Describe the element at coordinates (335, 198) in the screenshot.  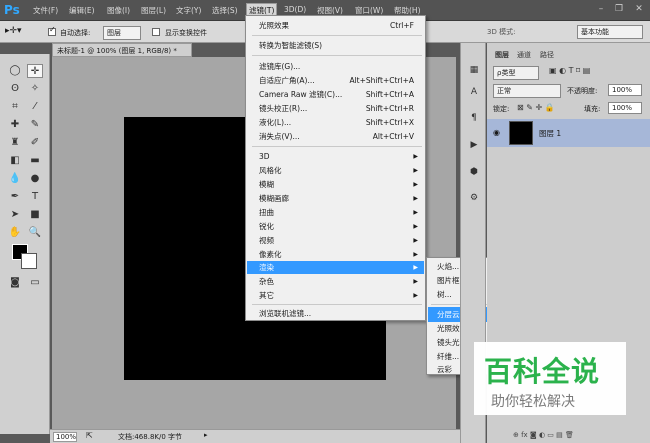
I see `menu-item-blur-gallery: 模糊画廊 ▶` at that location.